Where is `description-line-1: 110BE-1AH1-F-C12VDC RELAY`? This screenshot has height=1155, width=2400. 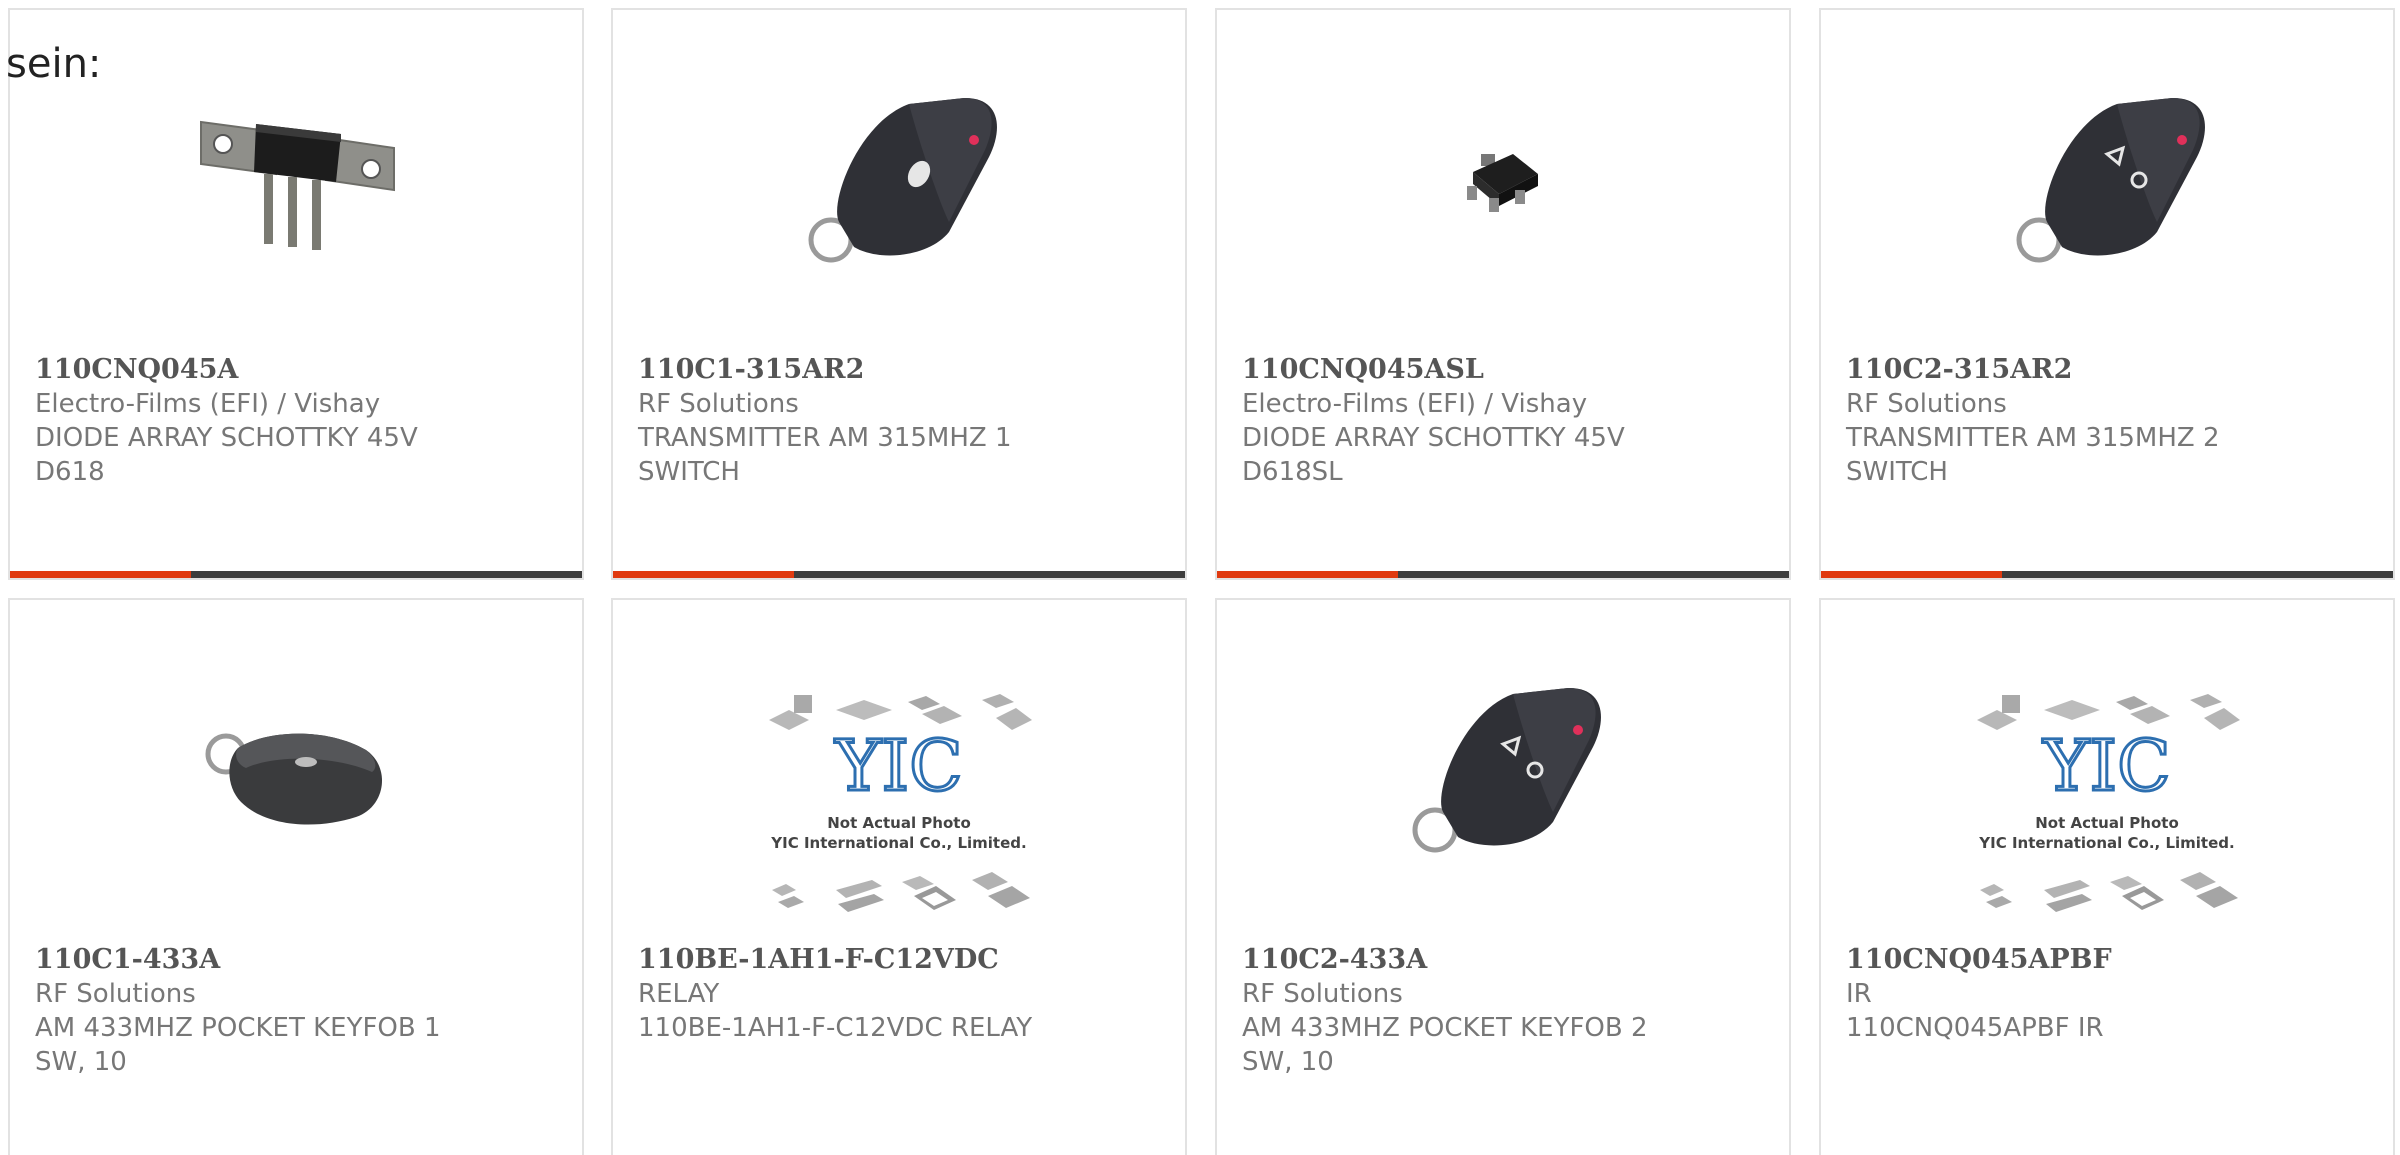 description-line-1: 110BE-1AH1-F-C12VDC RELAY is located at coordinates (835, 1028).